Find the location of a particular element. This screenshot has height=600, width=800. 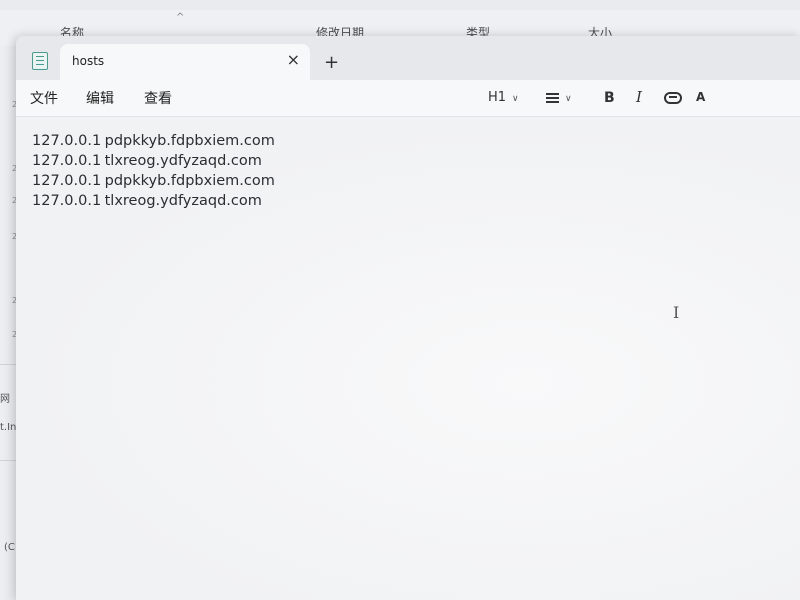

spellcheck-icon: A is located at coordinates (701, 97).